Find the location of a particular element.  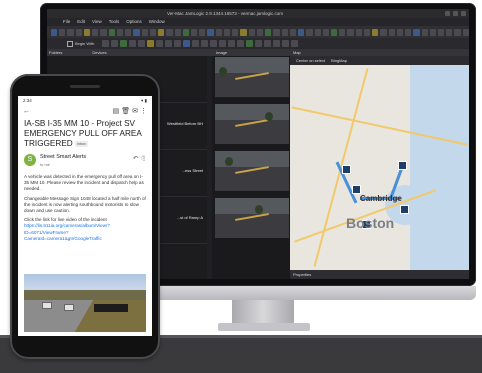

close-button is located at coordinates (463, 13).